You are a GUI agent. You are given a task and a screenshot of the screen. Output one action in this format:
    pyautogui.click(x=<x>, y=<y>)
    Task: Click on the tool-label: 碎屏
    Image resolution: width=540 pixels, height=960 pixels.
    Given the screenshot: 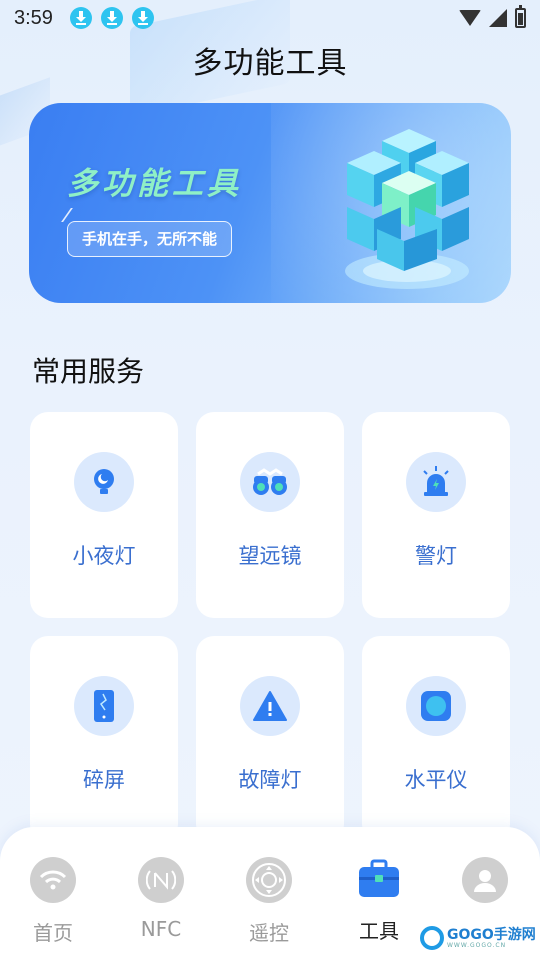 What is the action you would take?
    pyautogui.click(x=104, y=780)
    